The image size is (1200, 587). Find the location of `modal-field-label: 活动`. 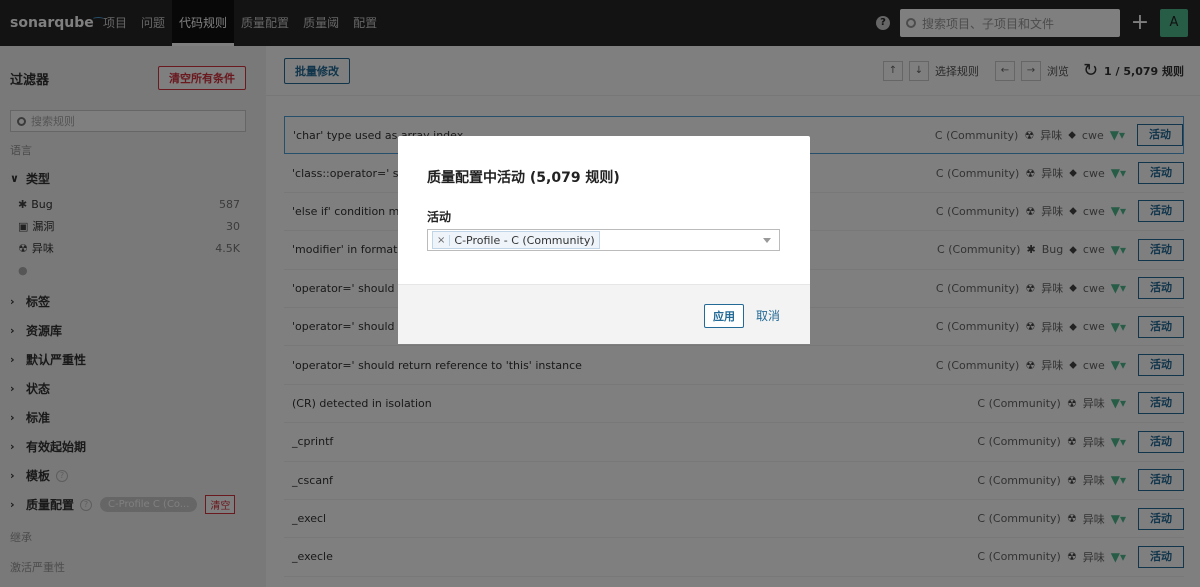

modal-field-label: 活动 is located at coordinates (439, 217).